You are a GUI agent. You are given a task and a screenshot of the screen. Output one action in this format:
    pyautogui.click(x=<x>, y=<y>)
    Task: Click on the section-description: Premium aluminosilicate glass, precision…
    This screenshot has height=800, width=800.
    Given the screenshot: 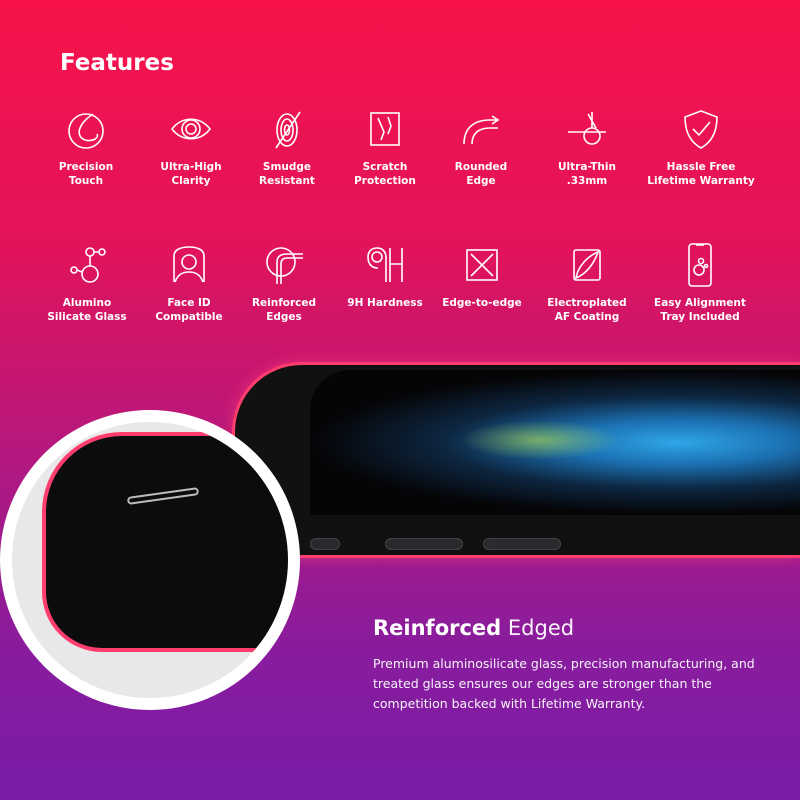 What is the action you would take?
    pyautogui.click(x=564, y=683)
    